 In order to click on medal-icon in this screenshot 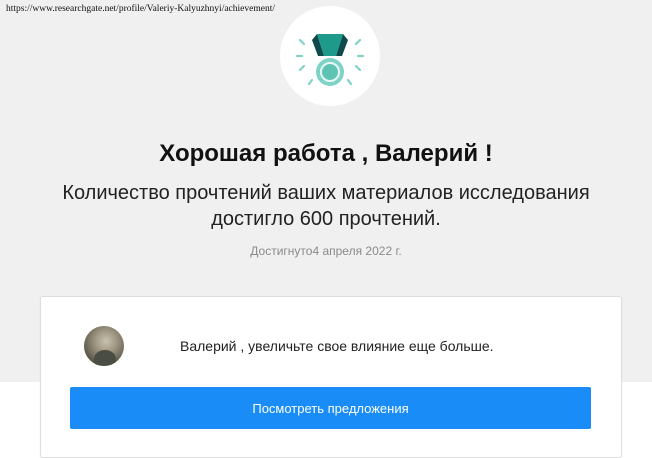, I will do `click(330, 60)`.